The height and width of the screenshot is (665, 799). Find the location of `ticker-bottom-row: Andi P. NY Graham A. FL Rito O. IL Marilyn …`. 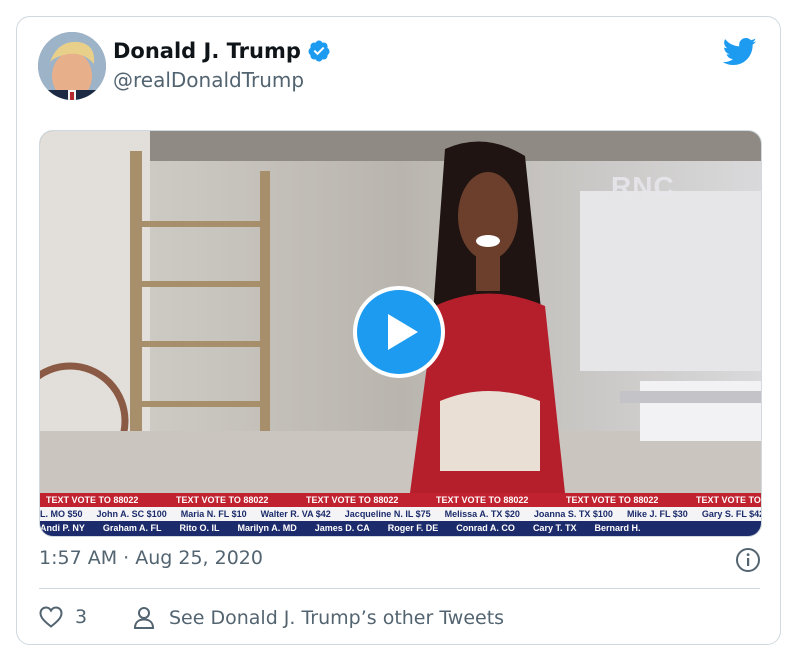

ticker-bottom-row: Andi P. NY Graham A. FL Rito O. IL Marilyn … is located at coordinates (400, 528).